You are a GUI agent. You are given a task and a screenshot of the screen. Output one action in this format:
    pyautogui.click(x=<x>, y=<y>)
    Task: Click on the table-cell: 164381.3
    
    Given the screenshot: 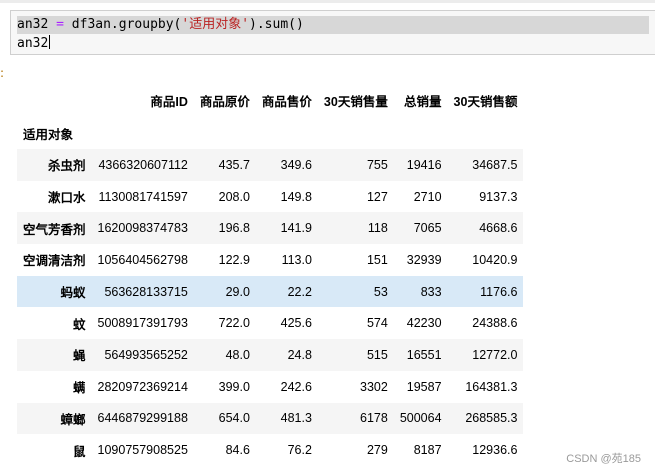 What is the action you would take?
    pyautogui.click(x=491, y=386)
    